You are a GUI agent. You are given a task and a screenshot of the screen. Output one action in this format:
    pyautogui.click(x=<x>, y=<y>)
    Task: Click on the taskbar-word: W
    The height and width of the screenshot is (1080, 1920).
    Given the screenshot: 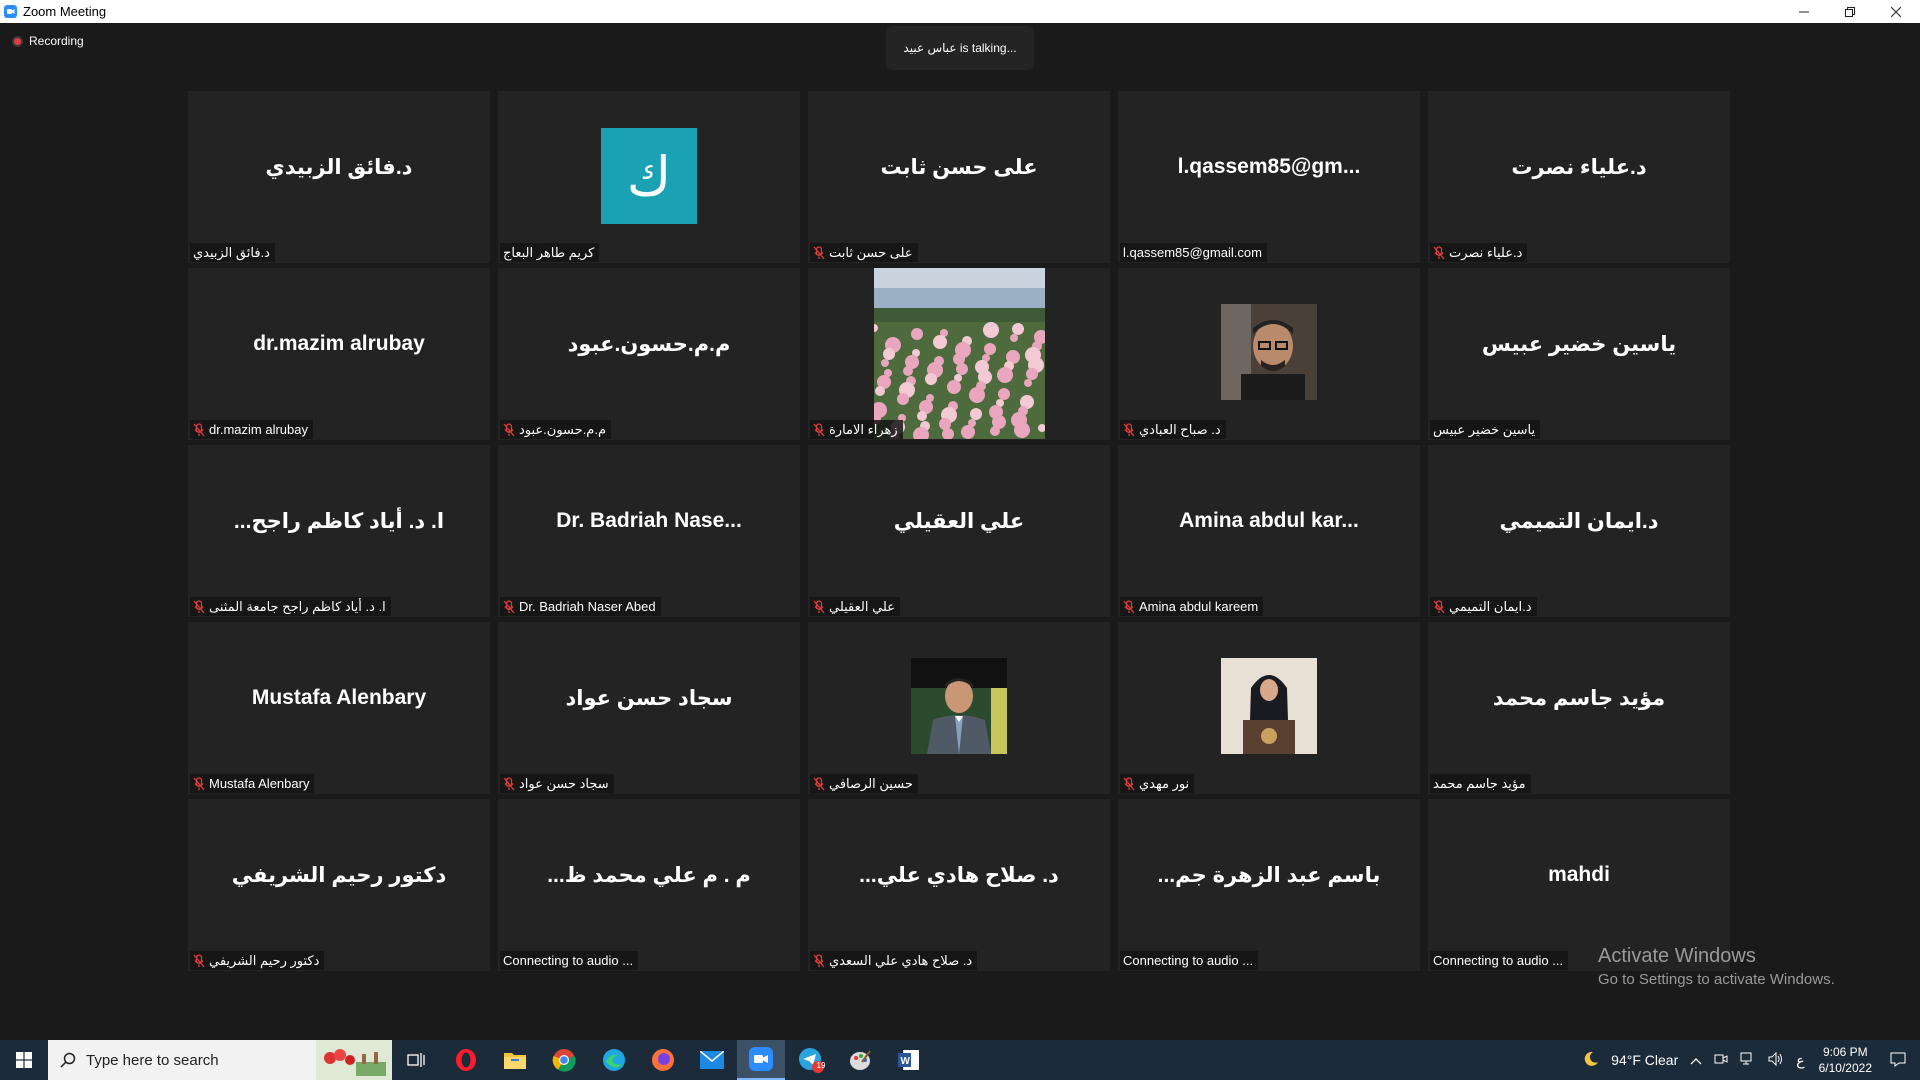 What is the action you would take?
    pyautogui.click(x=909, y=1060)
    